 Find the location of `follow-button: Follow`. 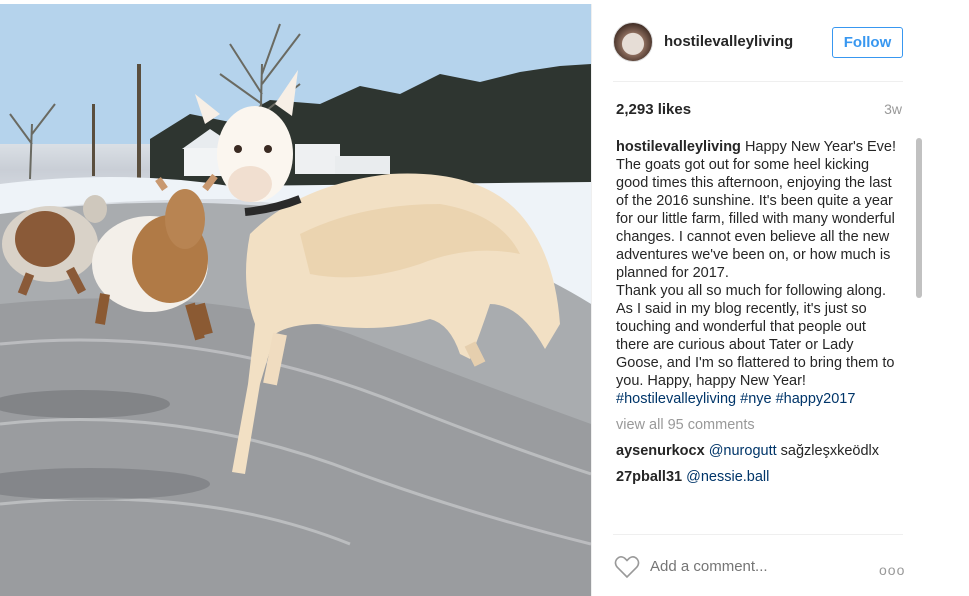

follow-button: Follow is located at coordinates (867, 42).